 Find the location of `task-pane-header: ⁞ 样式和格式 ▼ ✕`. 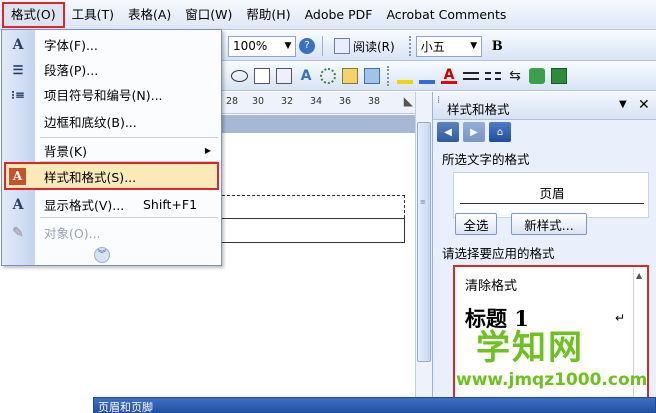

task-pane-header: ⁞ 样式和格式 ▼ ✕ is located at coordinates (544, 106).